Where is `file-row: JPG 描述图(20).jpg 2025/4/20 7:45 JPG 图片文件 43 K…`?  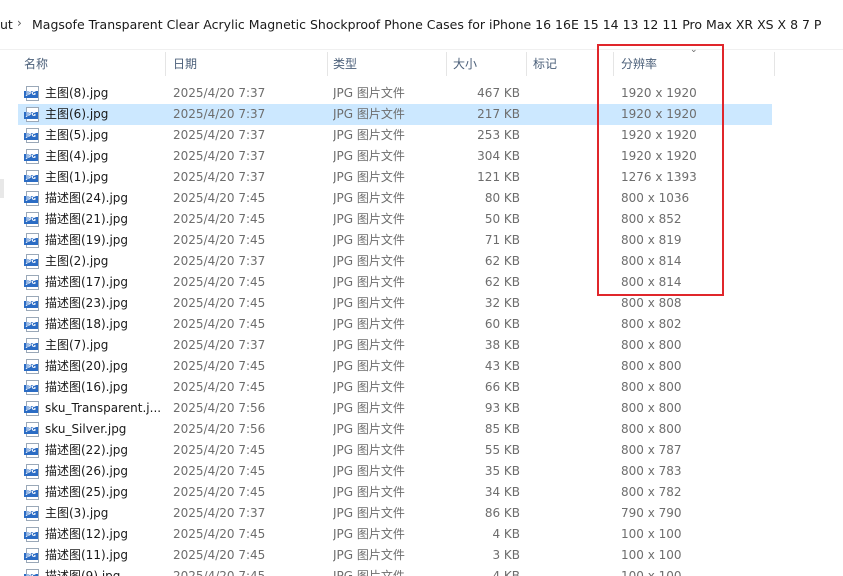
file-row: JPG 描述图(20).jpg 2025/4/20 7:45 JPG 图片文件 43 K… is located at coordinates (395, 366).